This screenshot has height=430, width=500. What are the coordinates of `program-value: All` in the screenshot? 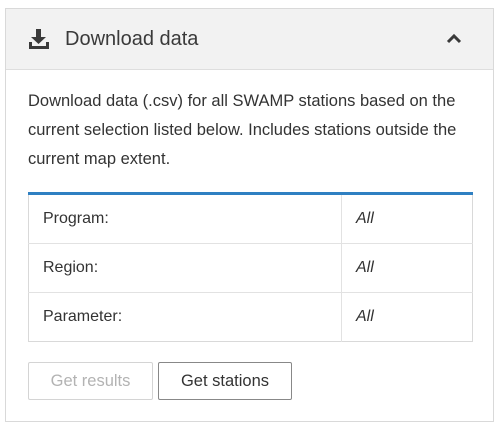 It's located at (407, 218).